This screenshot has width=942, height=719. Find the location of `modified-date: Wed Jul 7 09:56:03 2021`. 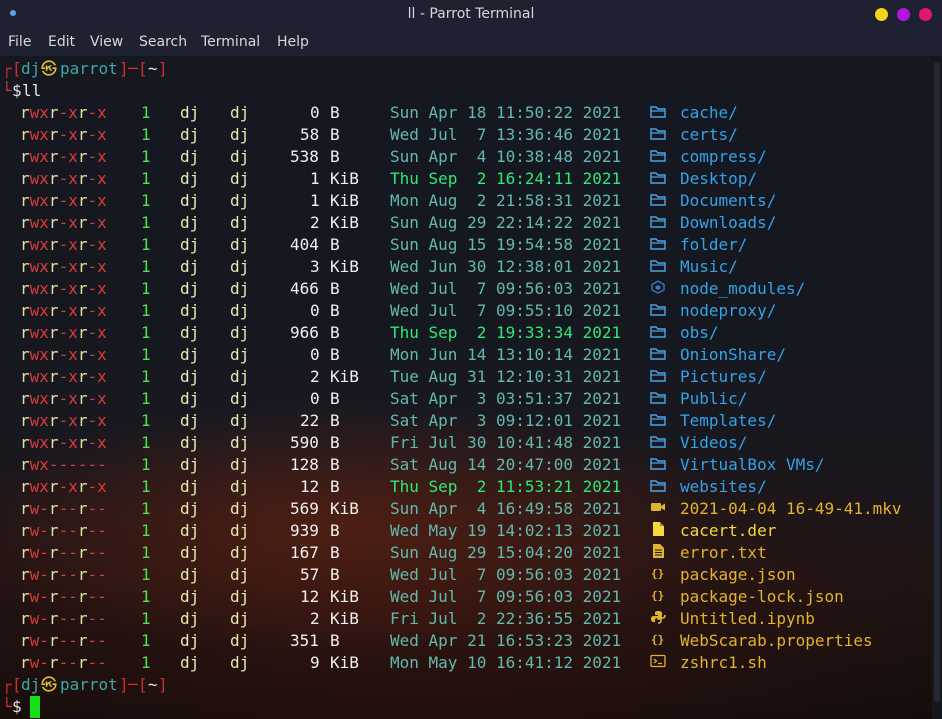

modified-date: Wed Jul 7 09:56:03 2021 is located at coordinates (506, 288).